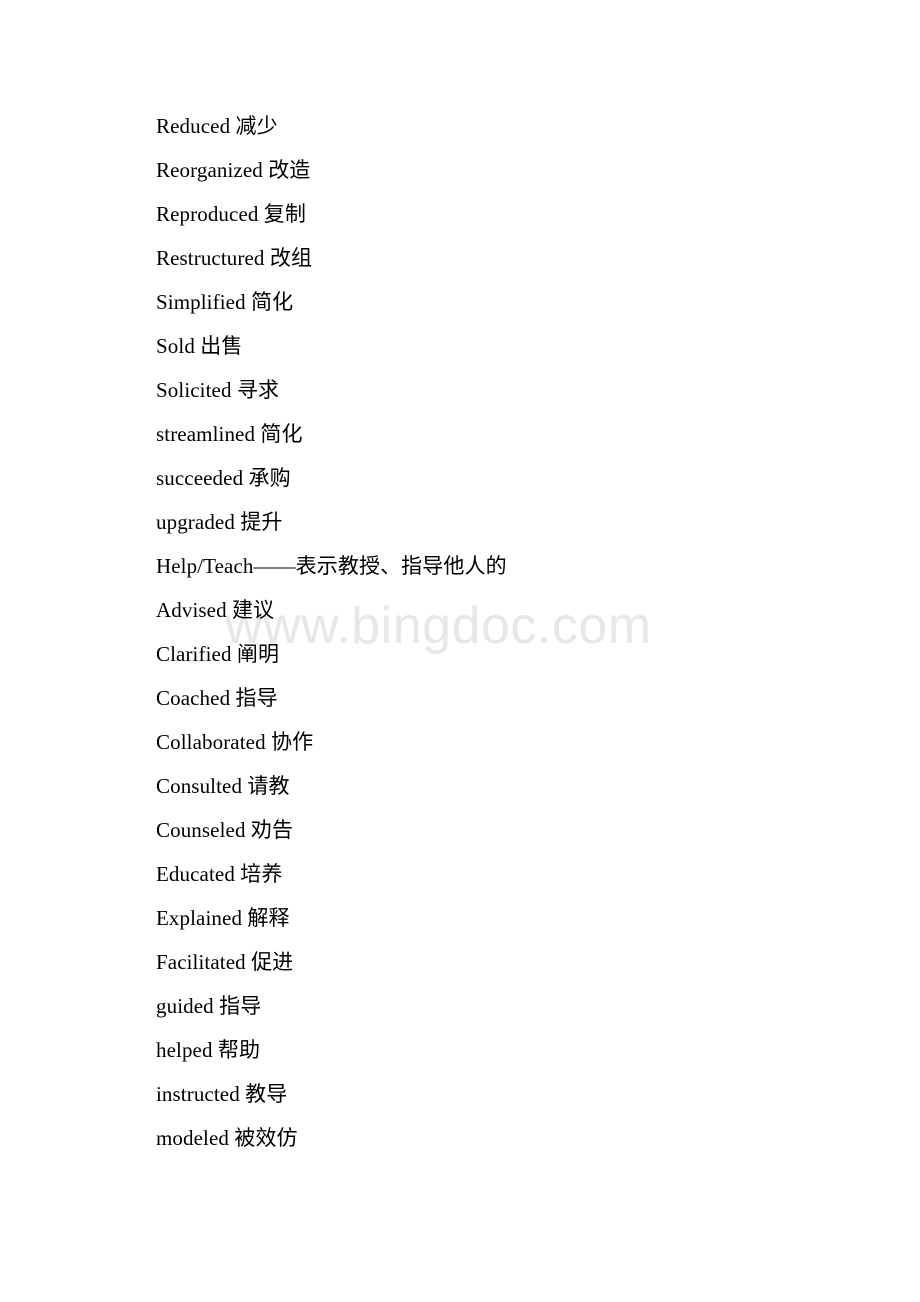 This screenshot has height=1302, width=920. I want to click on text-line: modeled 被效仿, so click(227, 1138).